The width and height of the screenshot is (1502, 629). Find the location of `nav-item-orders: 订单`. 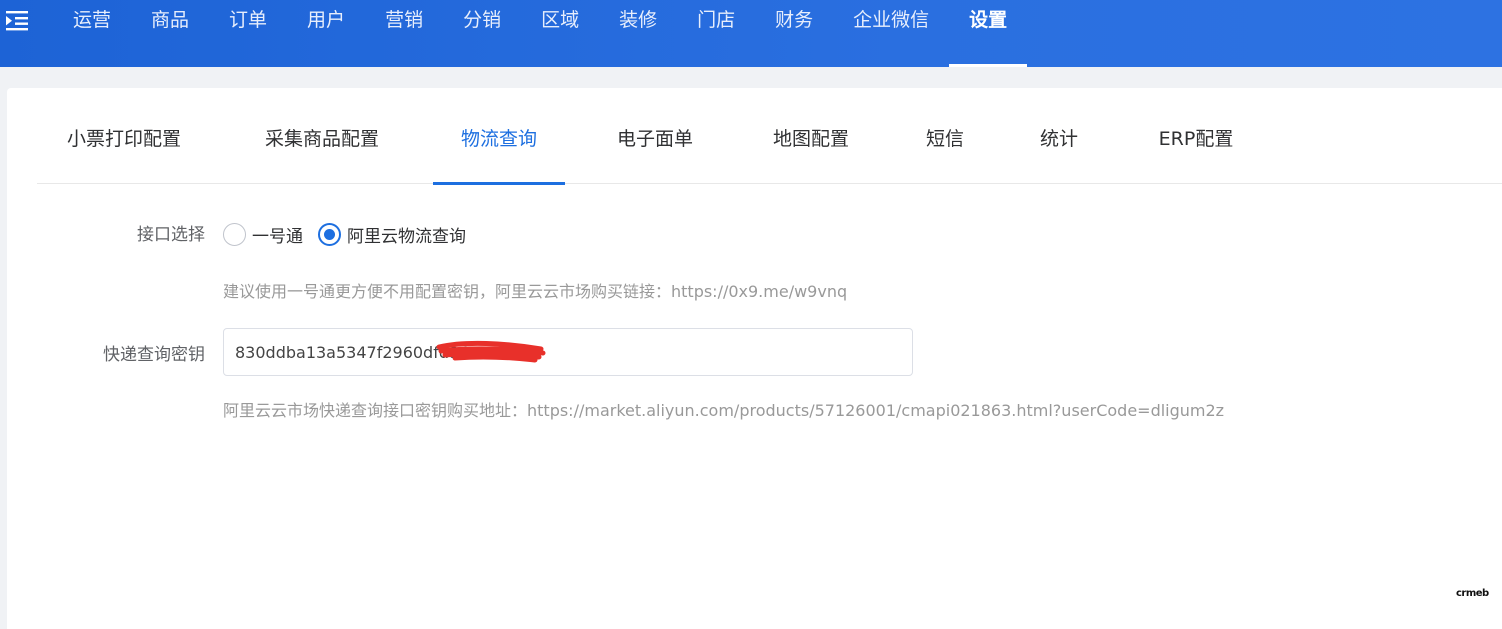

nav-item-orders: 订单 is located at coordinates (248, 33).